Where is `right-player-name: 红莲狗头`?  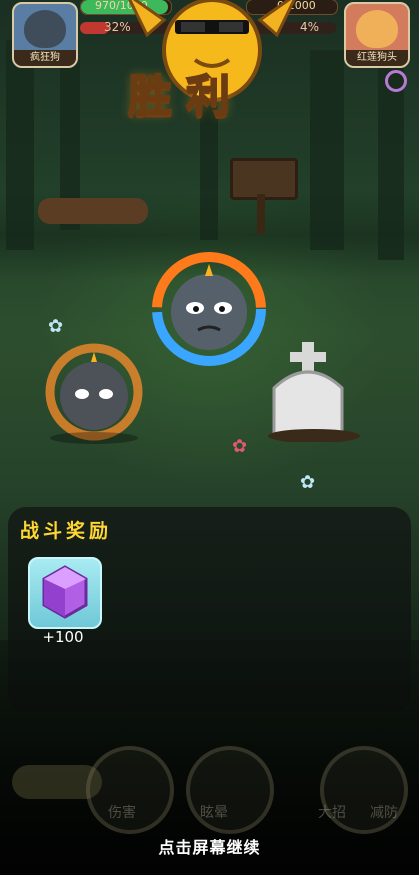 right-player-name: 红莲狗头 is located at coordinates (377, 58).